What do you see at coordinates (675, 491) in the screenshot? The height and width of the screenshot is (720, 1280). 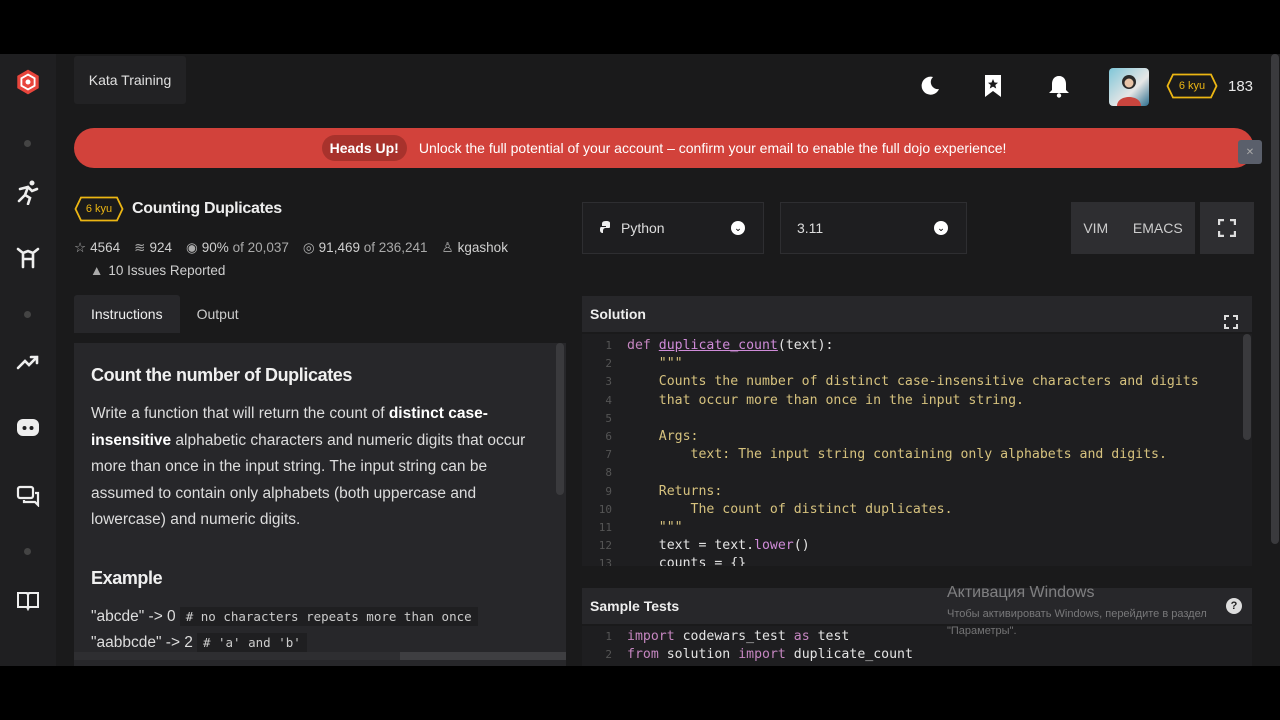 I see `code-text: Returns:` at bounding box center [675, 491].